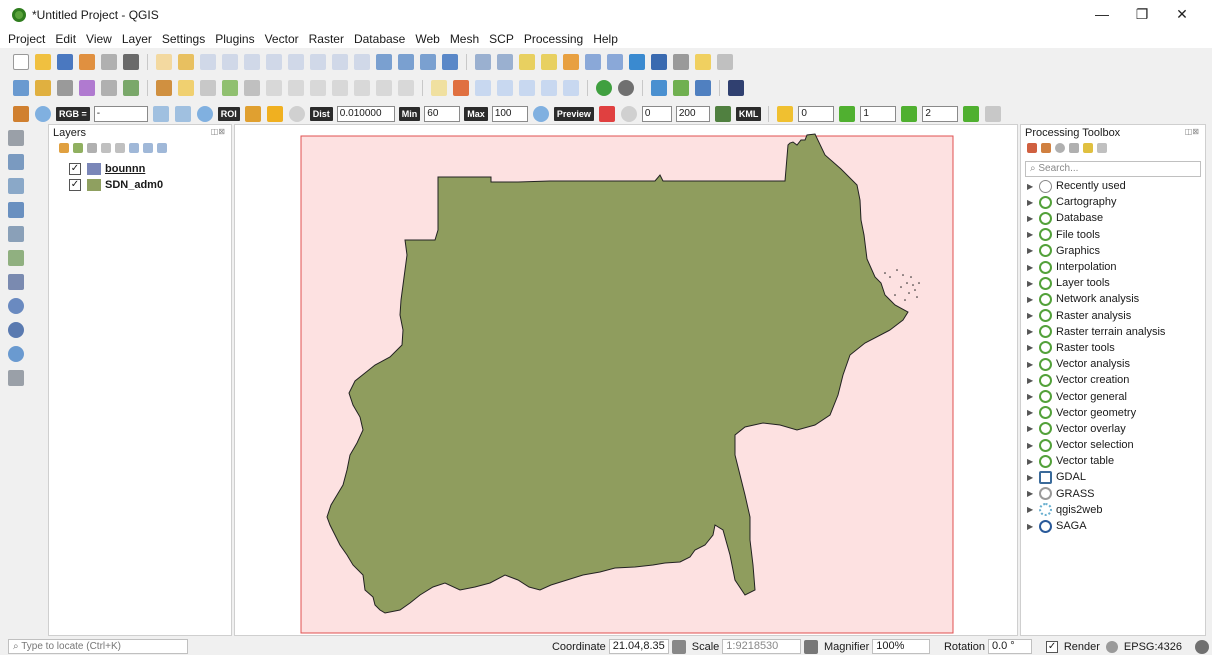 Image resolution: width=1212 pixels, height=655 pixels. I want to click on cut-features-icon, so click(318, 88).